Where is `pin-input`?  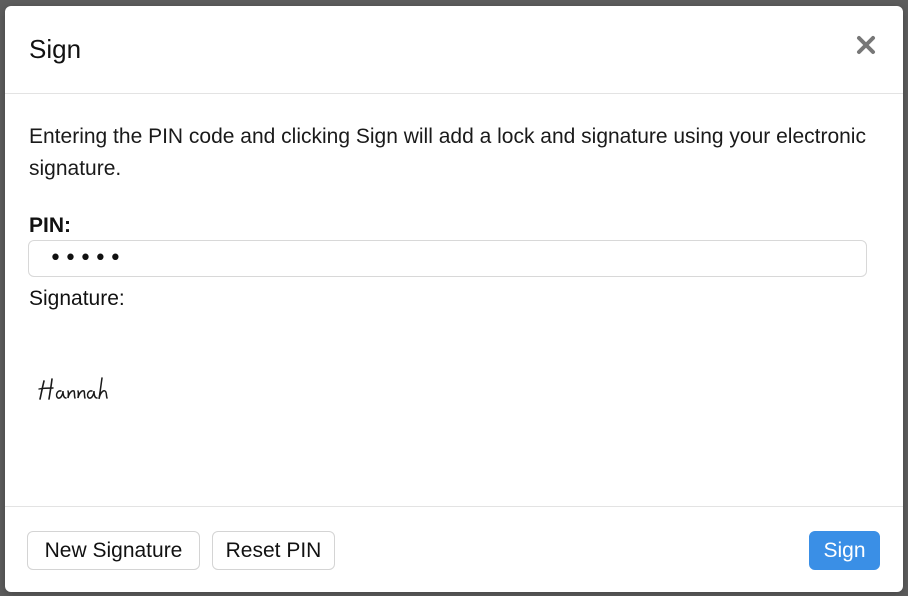 pin-input is located at coordinates (447, 258).